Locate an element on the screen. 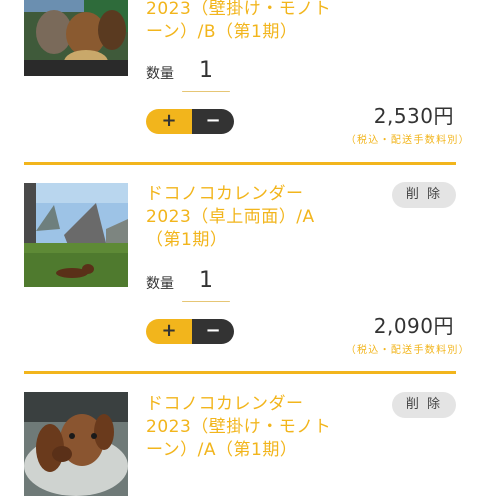 This screenshot has width=480, height=496. dachshund-basket-photo-icon is located at coordinates (76, 444).